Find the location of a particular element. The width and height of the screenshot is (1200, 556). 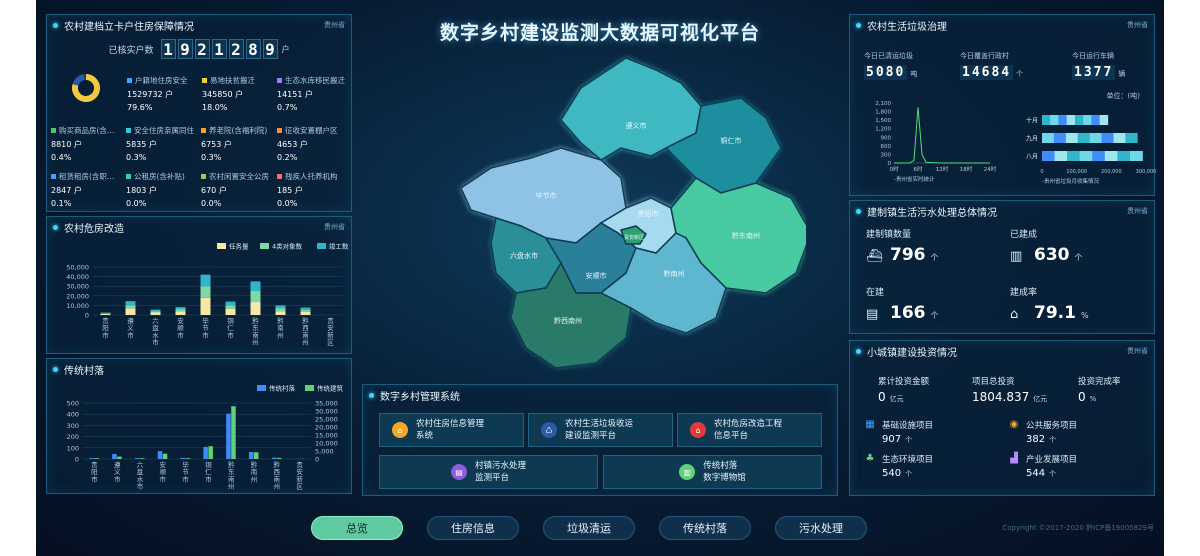

category-percent: 0.3% is located at coordinates (211, 157).